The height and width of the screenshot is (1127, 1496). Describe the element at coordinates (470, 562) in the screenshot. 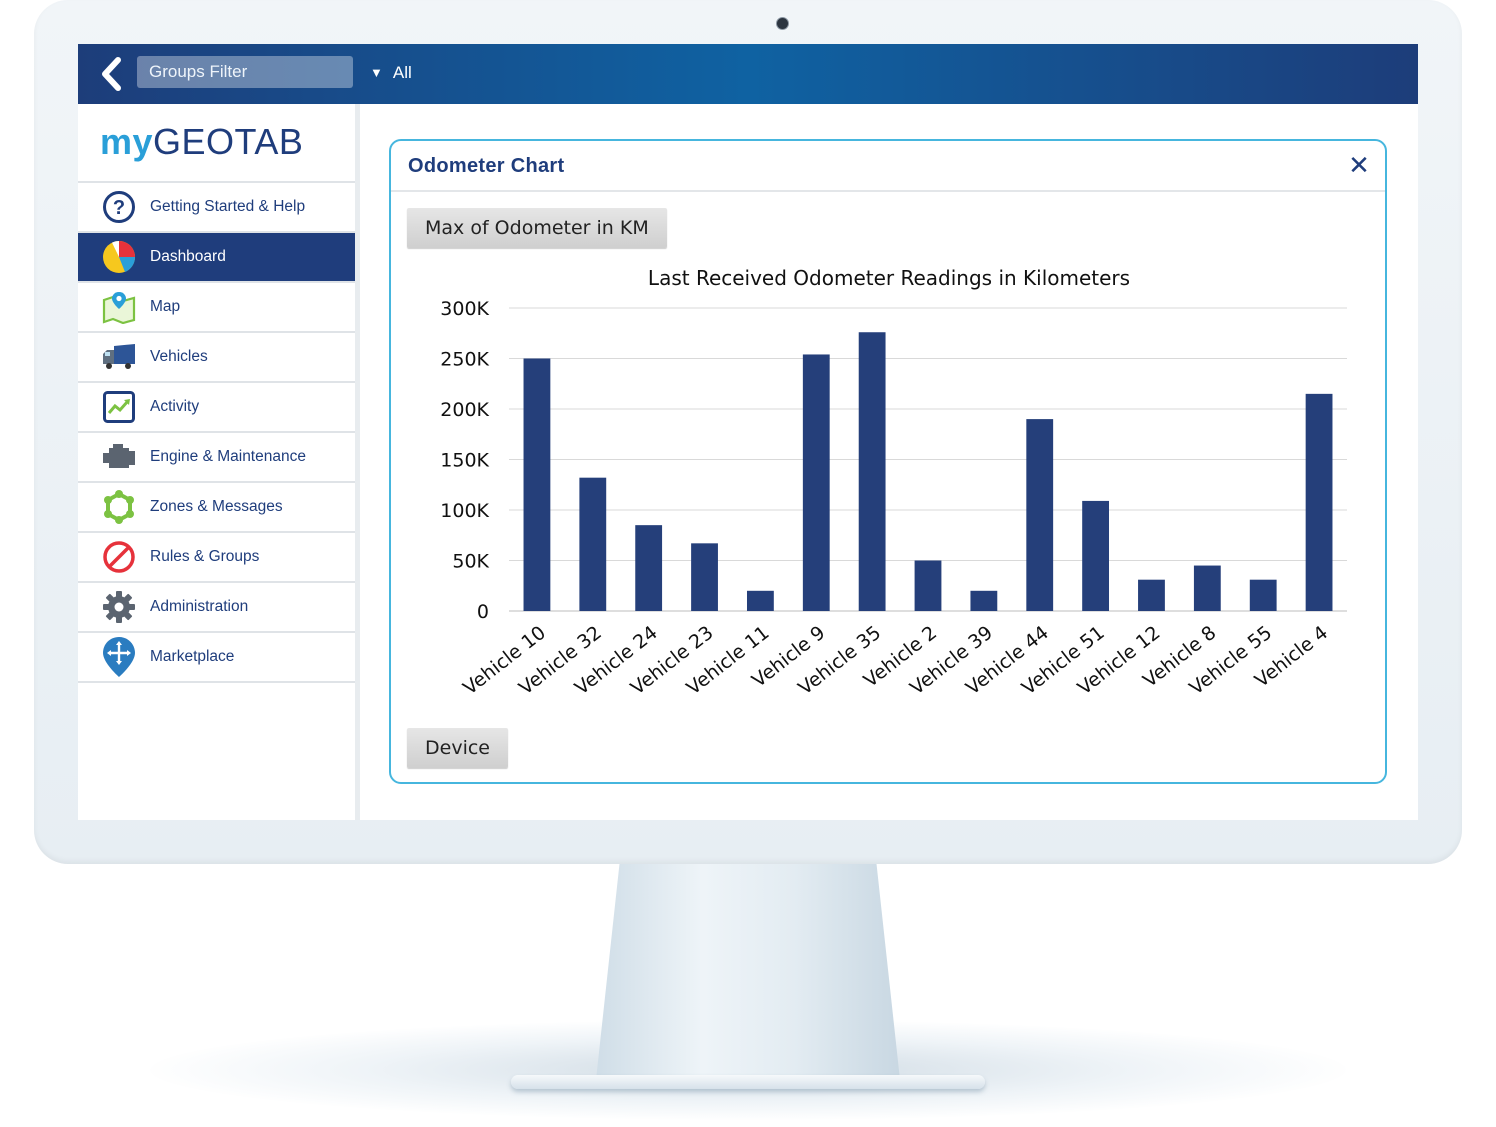

I see `y-tick-label: 50K` at that location.